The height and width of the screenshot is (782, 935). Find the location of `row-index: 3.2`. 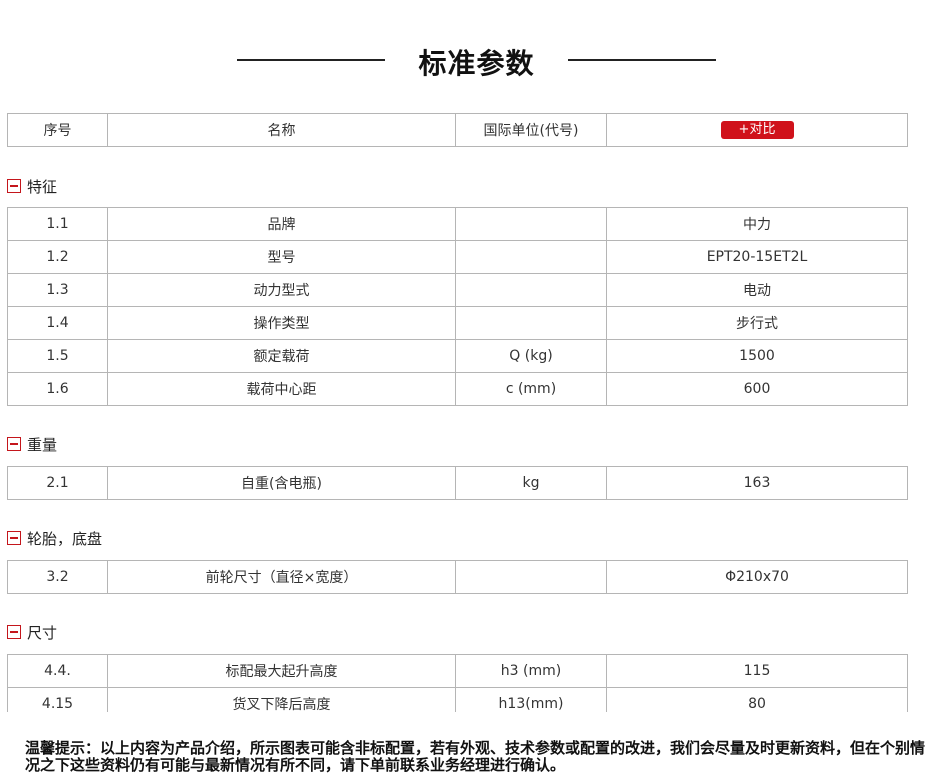

row-index: 3.2 is located at coordinates (57, 577).